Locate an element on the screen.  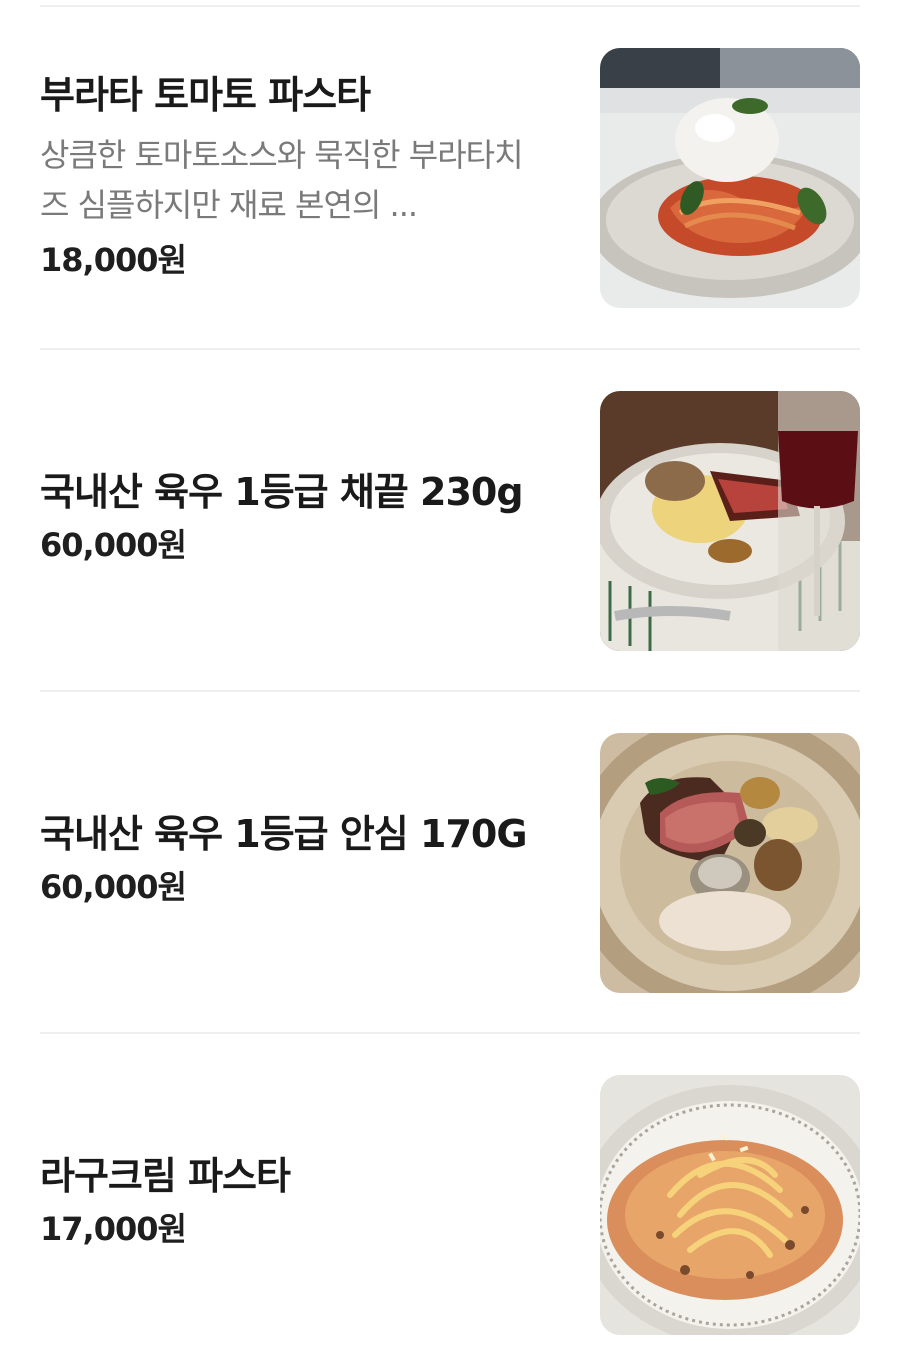
menu-item-name: 국내산 육우 1등급 안심 170G is located at coordinates (284, 834).